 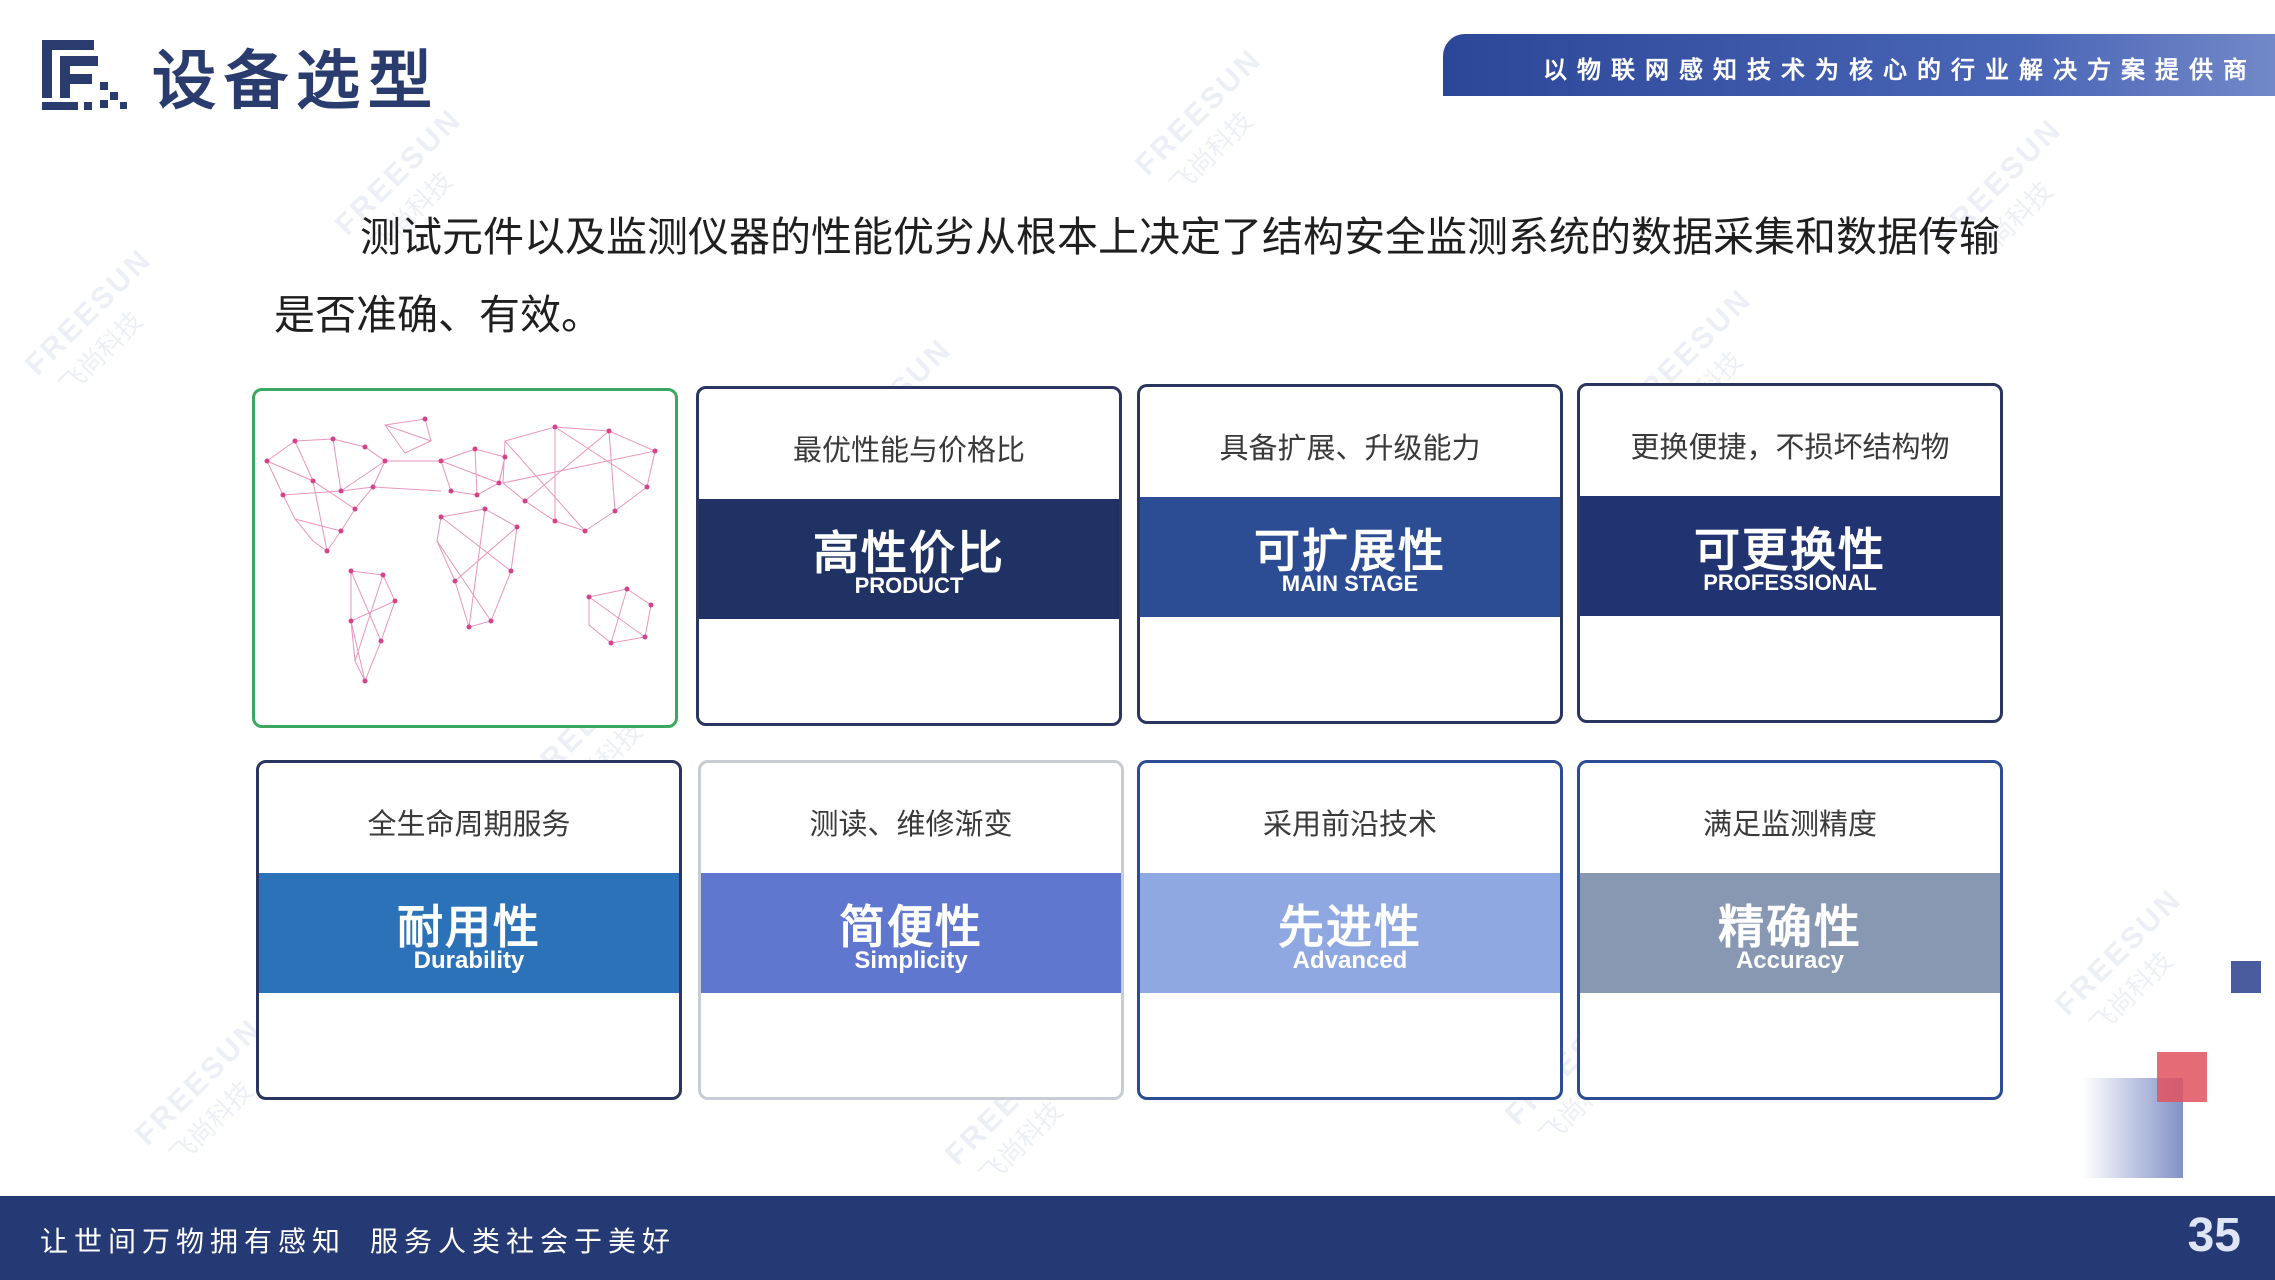 I want to click on banner-text: 以物联网感知技术为核心的行业解决方案提供商, so click(x=1900, y=70).